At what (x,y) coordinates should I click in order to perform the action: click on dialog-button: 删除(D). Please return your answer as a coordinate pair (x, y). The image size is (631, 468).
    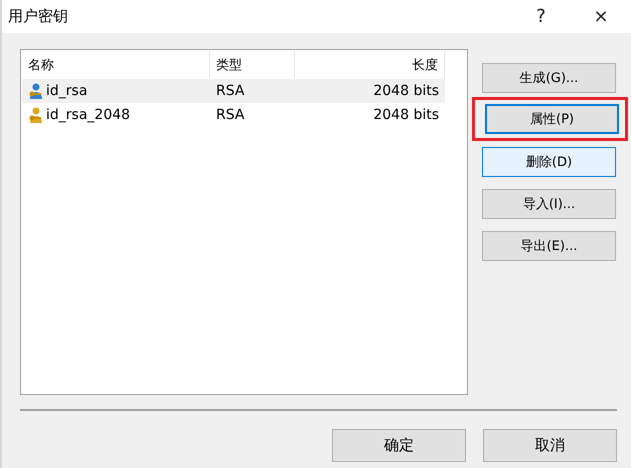
    Looking at the image, I should click on (549, 162).